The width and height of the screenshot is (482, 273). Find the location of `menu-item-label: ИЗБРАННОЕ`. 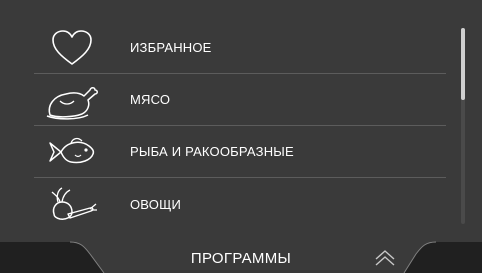

menu-item-label: ИЗБРАННОЕ is located at coordinates (171, 47).